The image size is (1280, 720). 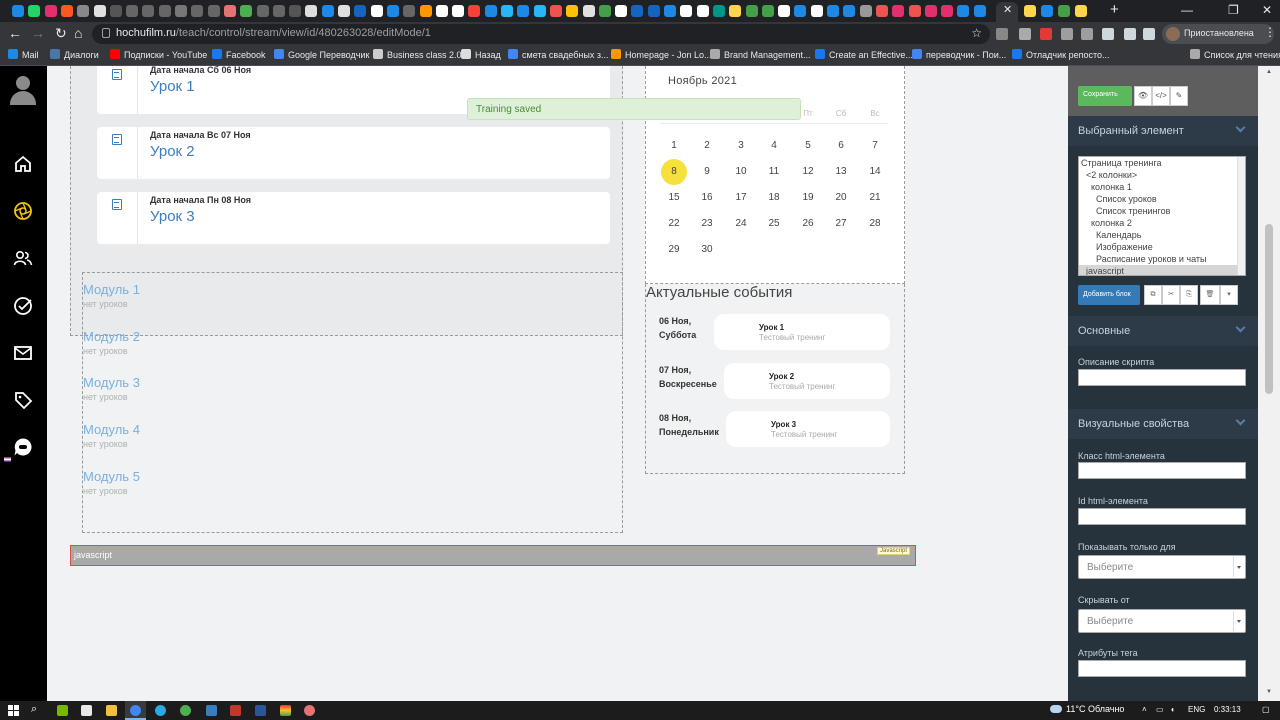 What do you see at coordinates (707, 224) in the screenshot?
I see `calendar-day: 23` at bounding box center [707, 224].